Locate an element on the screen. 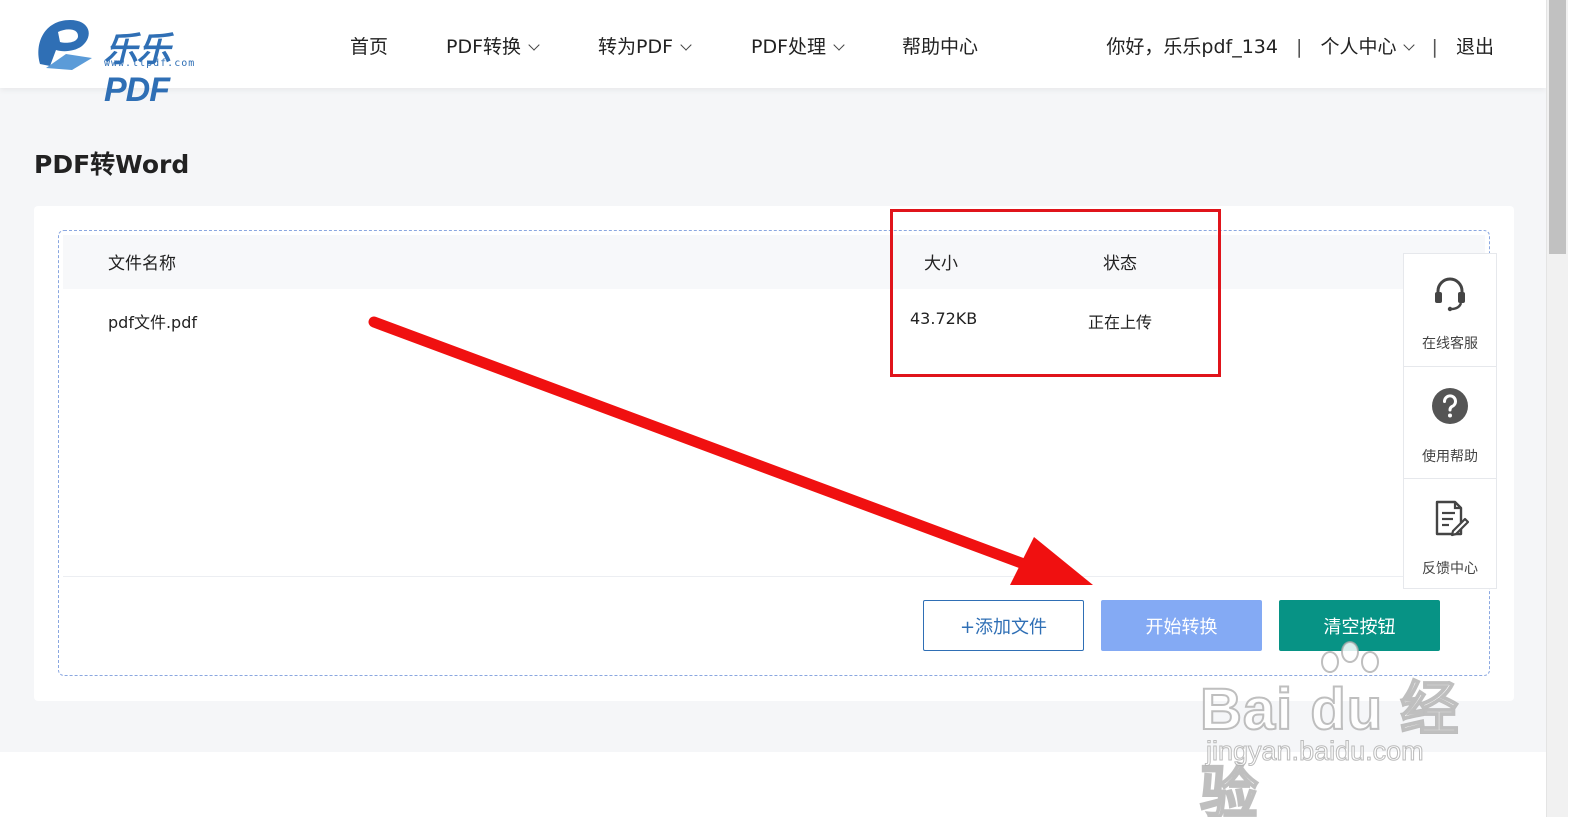 The height and width of the screenshot is (817, 1588). logo: 乐乐PDF www.llpdf.com is located at coordinates (132, 61).